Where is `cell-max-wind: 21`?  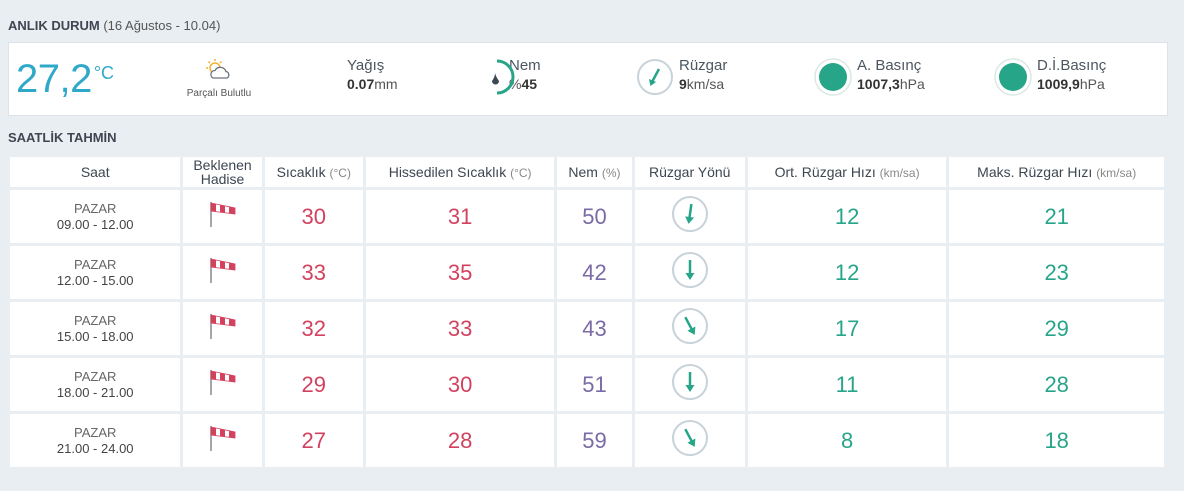 cell-max-wind: 21 is located at coordinates (1056, 216).